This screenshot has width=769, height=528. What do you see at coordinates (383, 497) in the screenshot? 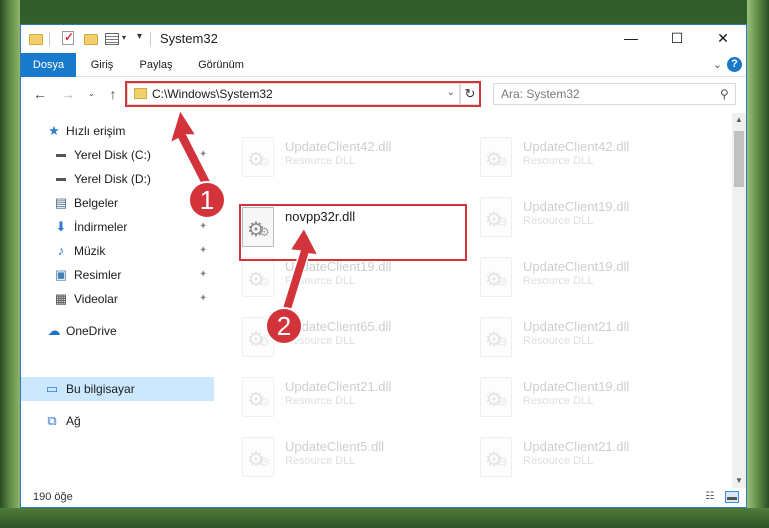
I see `status-bar: 190 öğe ☷ ▬` at bounding box center [383, 497].